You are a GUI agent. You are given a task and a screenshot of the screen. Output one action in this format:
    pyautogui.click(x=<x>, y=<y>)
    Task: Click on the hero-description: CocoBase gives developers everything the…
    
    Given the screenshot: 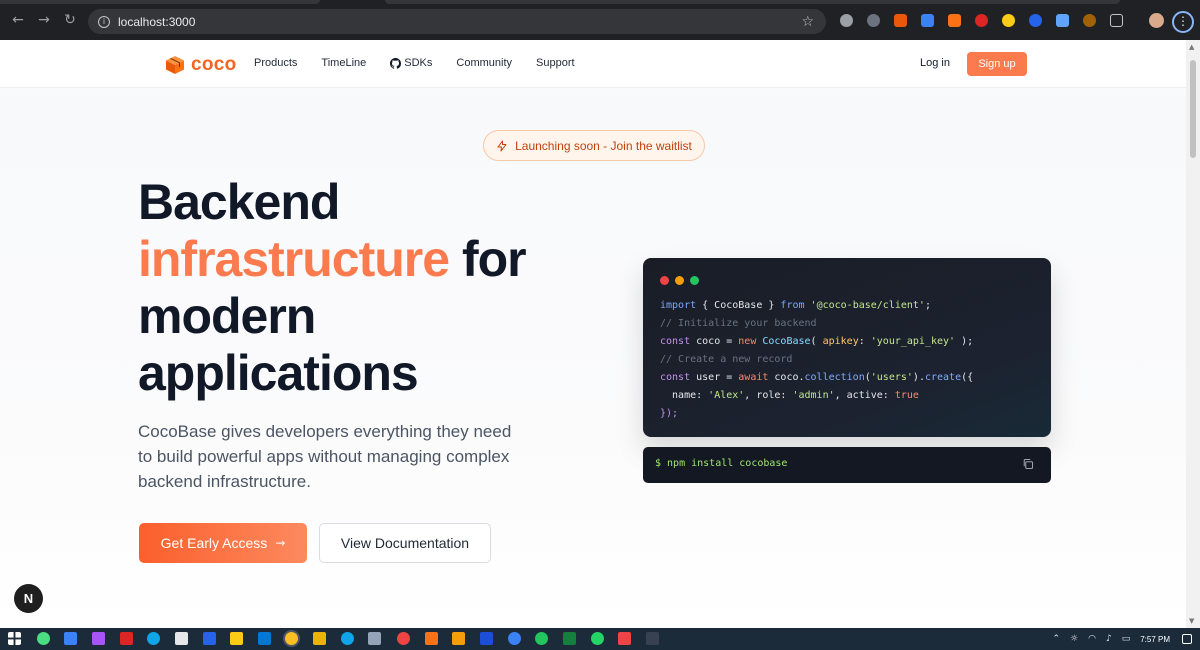 What is the action you would take?
    pyautogui.click(x=325, y=456)
    